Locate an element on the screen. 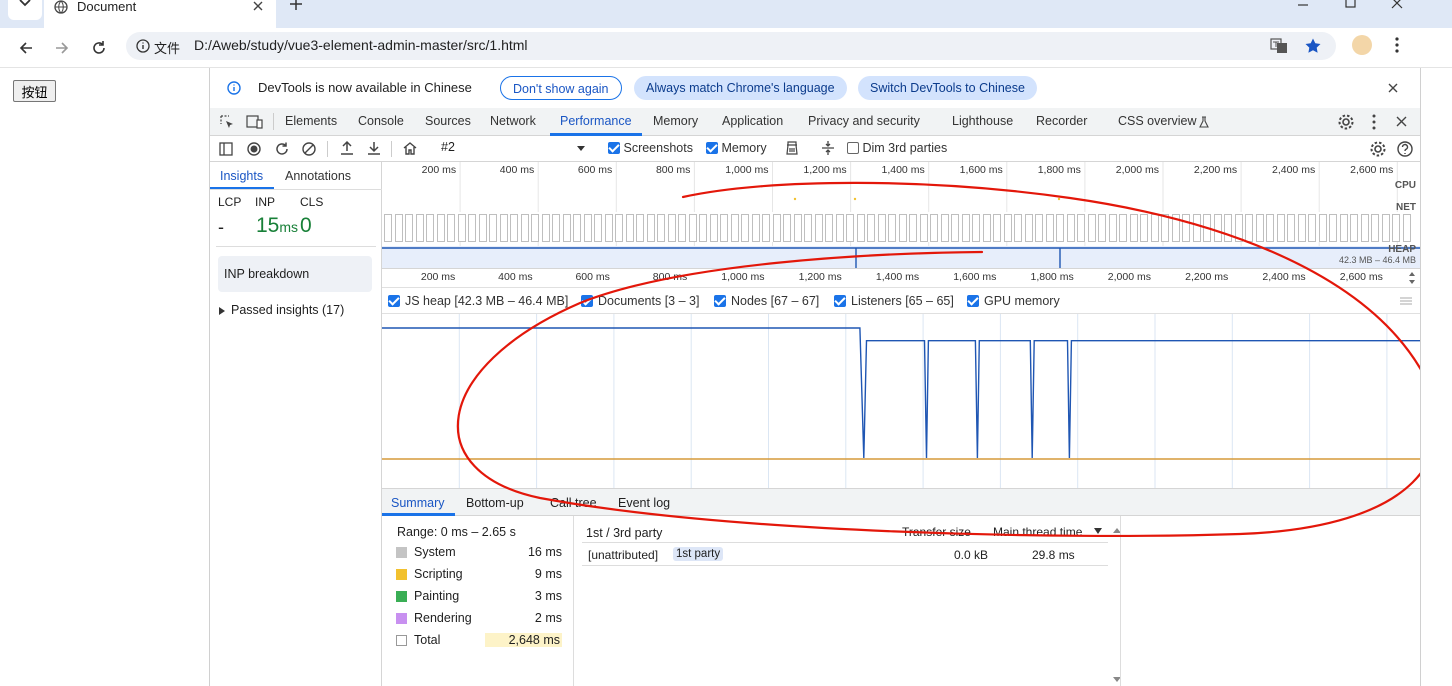 The width and height of the screenshot is (1452, 686). tab-network: Network is located at coordinates (513, 121).